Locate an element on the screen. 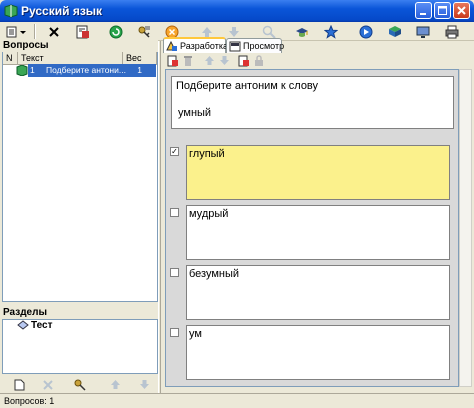  section-up-button is located at coordinates (115, 384).